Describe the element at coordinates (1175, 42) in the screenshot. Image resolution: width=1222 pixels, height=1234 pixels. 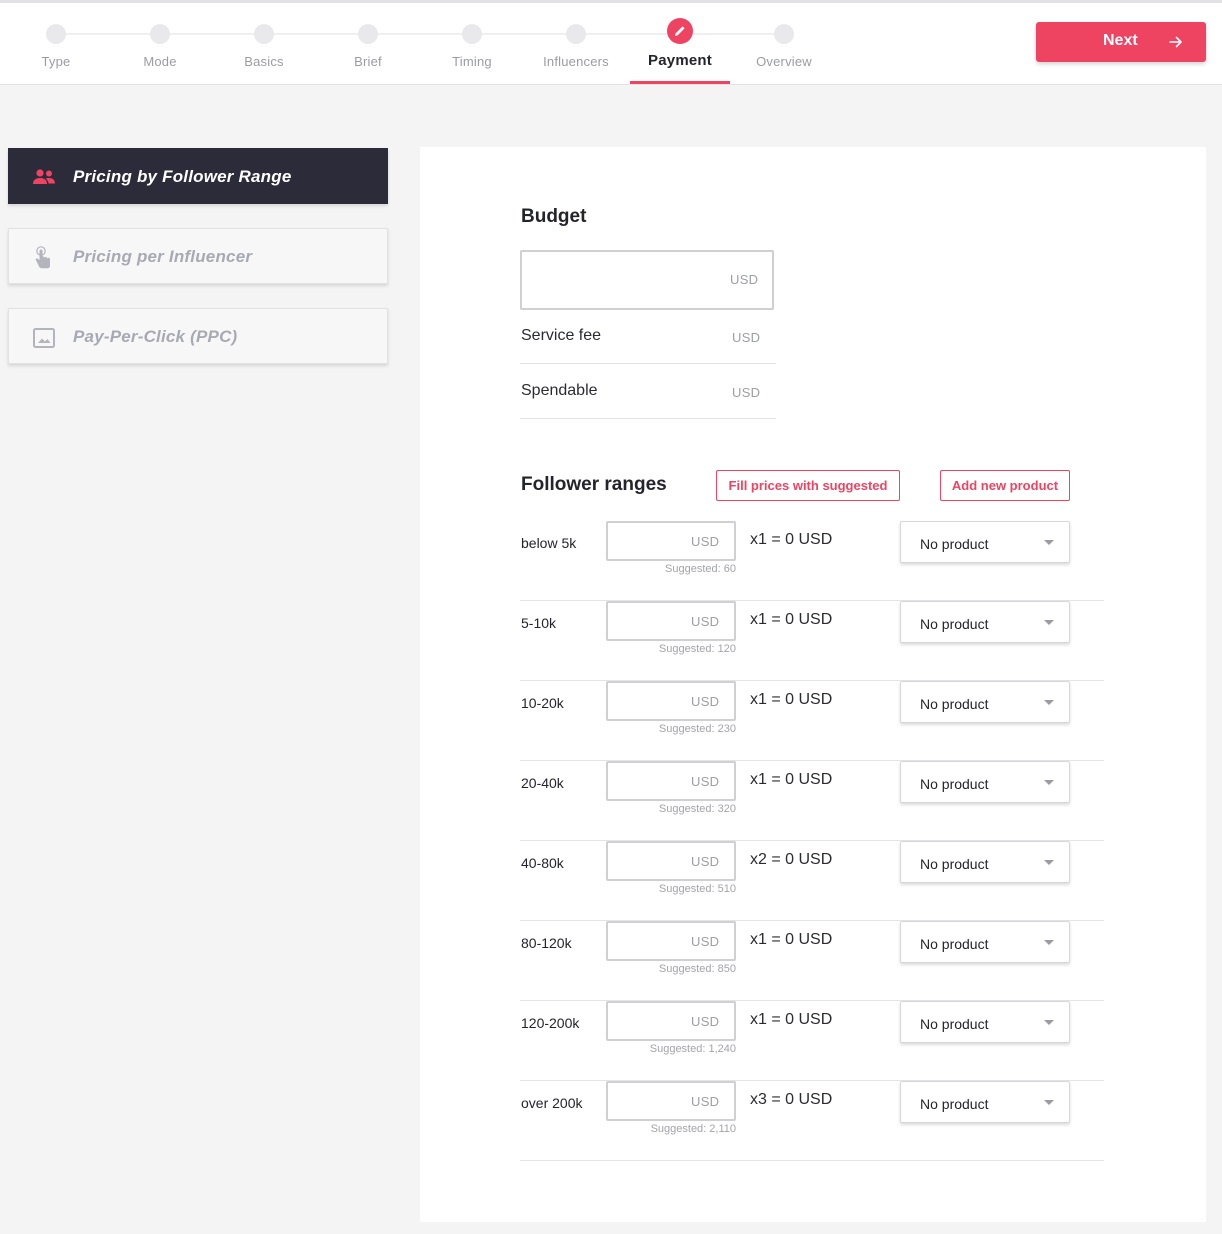
I see `arrow-right-icon` at that location.